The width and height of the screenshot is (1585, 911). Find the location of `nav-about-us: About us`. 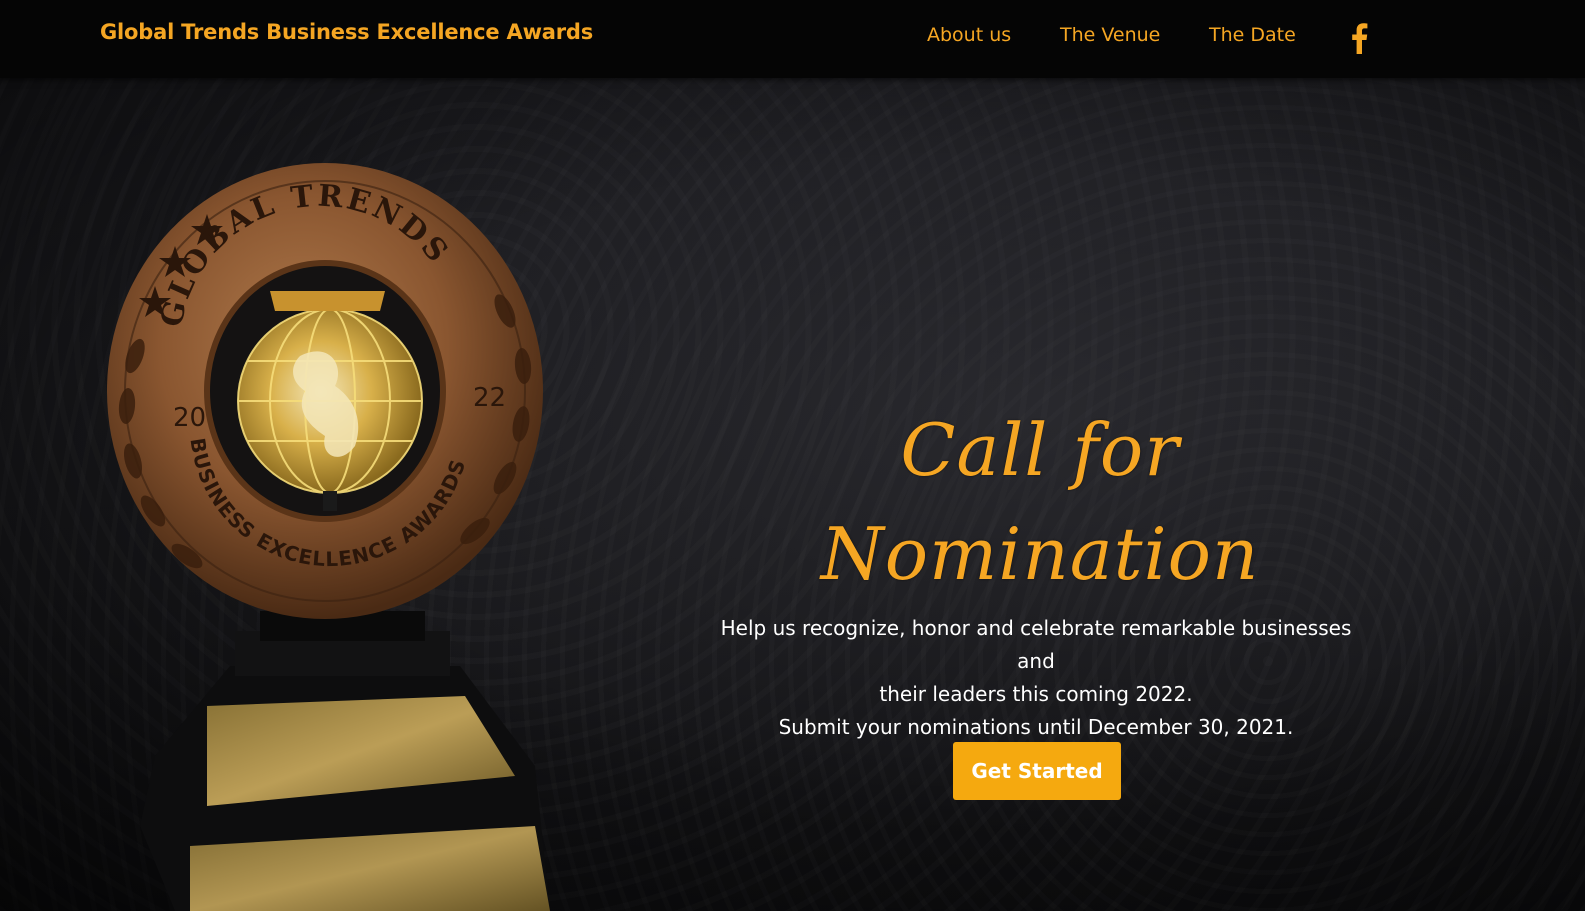

nav-about-us: About us is located at coordinates (969, 35).